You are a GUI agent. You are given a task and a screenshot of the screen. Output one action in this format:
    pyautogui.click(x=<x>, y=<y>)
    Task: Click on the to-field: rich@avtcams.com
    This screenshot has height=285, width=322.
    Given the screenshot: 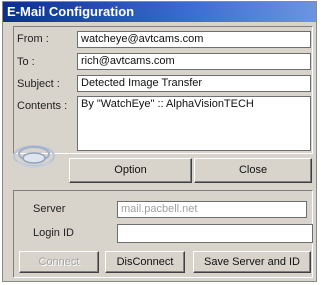 What is the action you would take?
    pyautogui.click(x=194, y=61)
    